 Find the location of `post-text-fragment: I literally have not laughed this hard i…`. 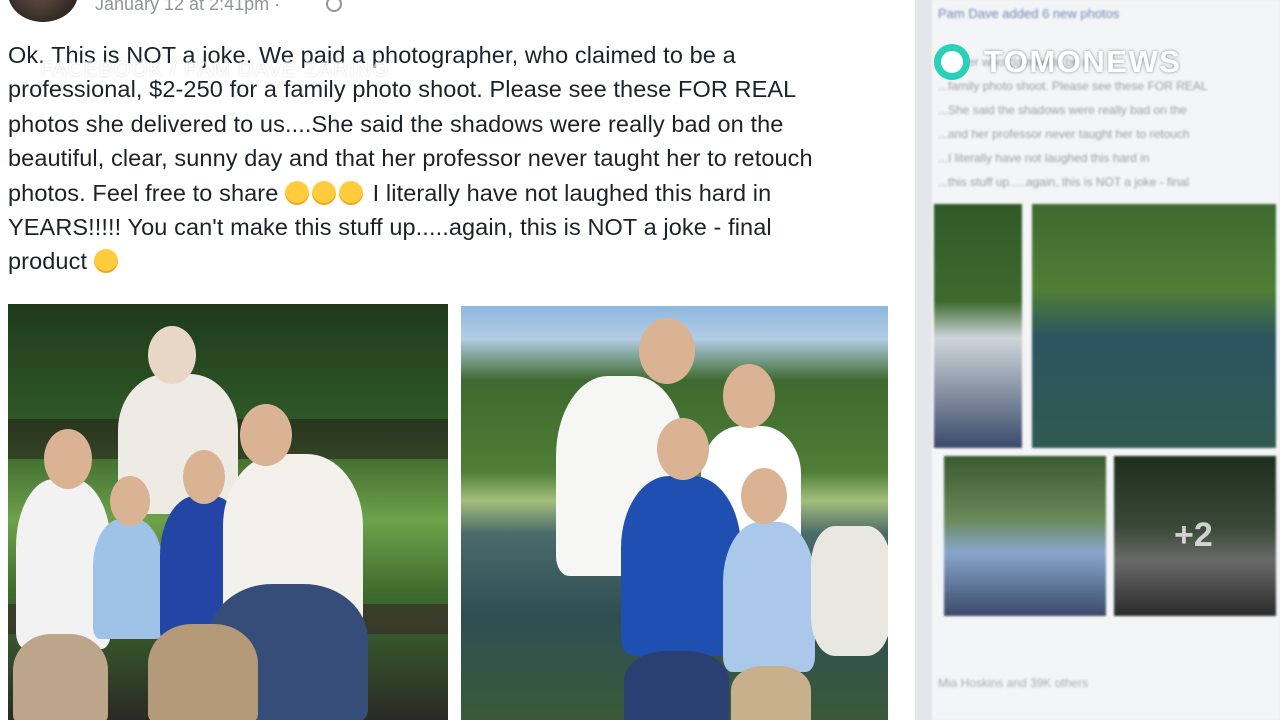

post-text-fragment: I literally have not laughed this hard i… is located at coordinates (569, 192).